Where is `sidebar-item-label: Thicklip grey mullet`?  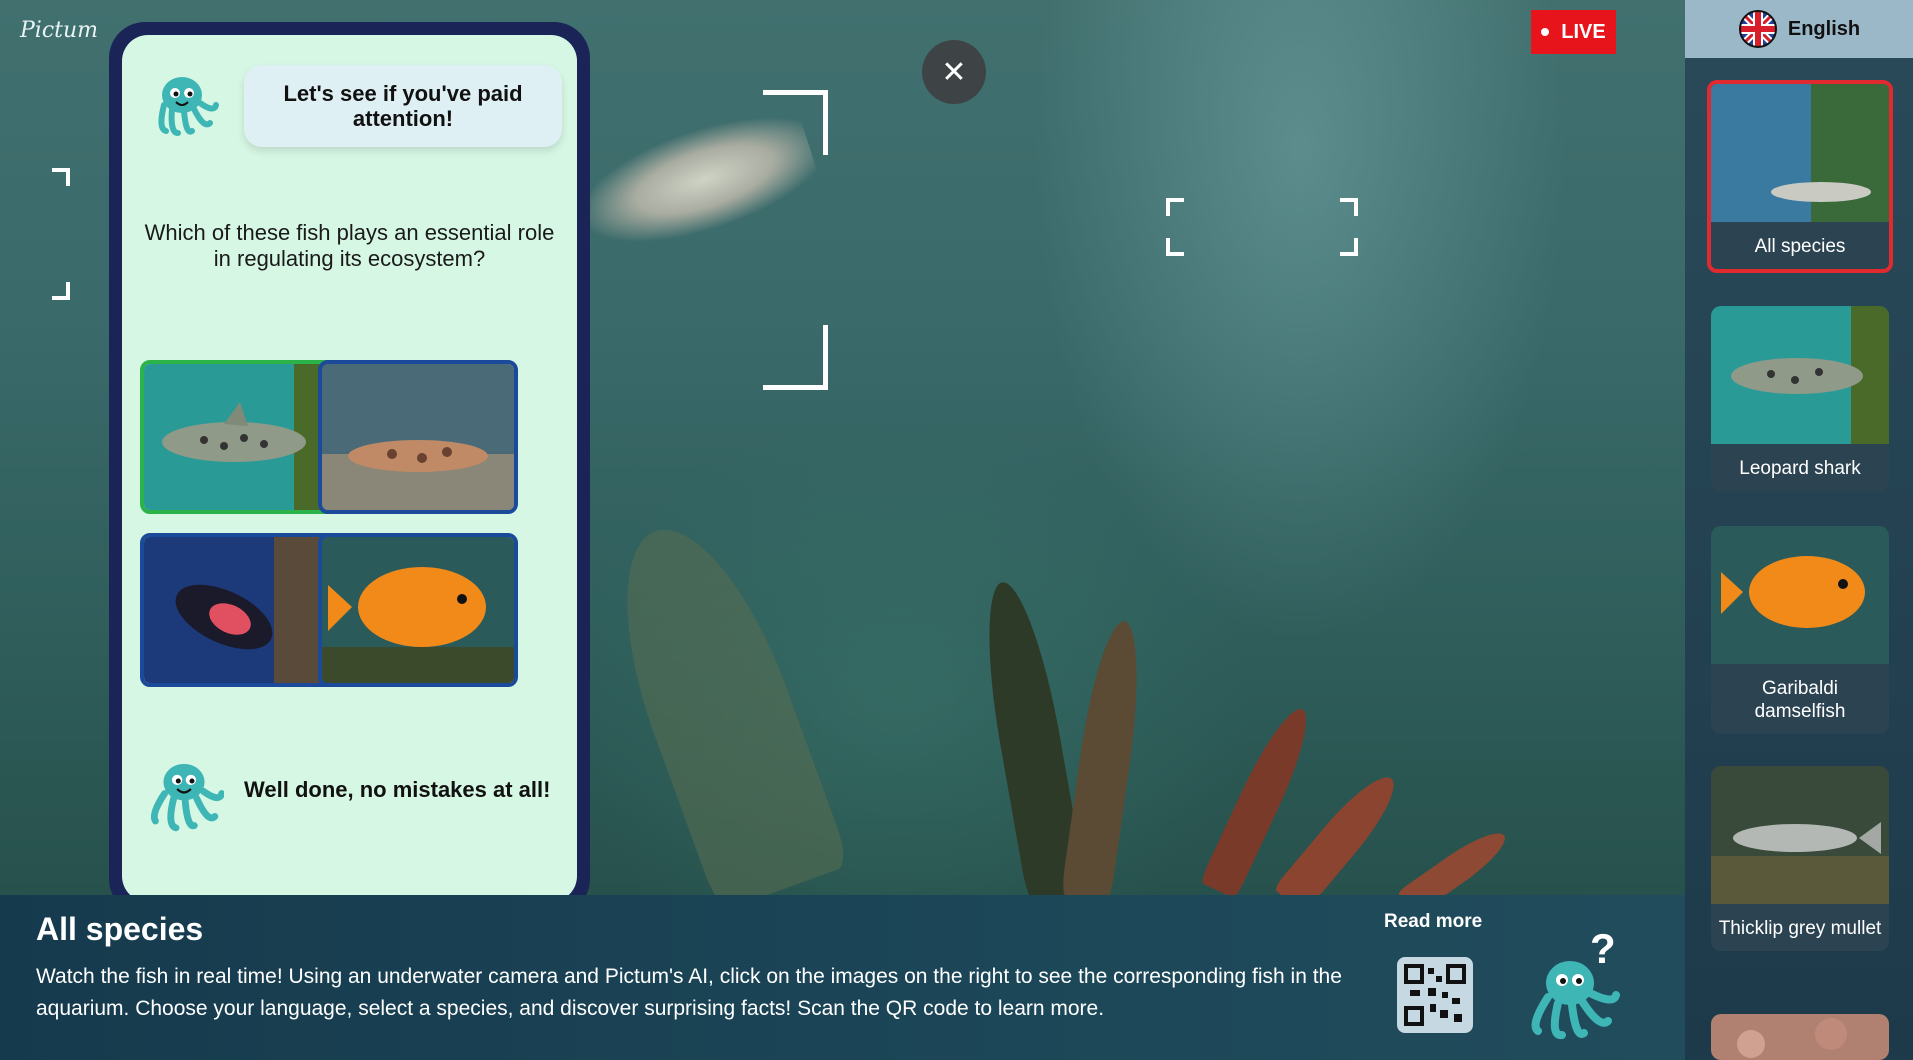
sidebar-item-label: Thicklip grey mullet is located at coordinates (1800, 928).